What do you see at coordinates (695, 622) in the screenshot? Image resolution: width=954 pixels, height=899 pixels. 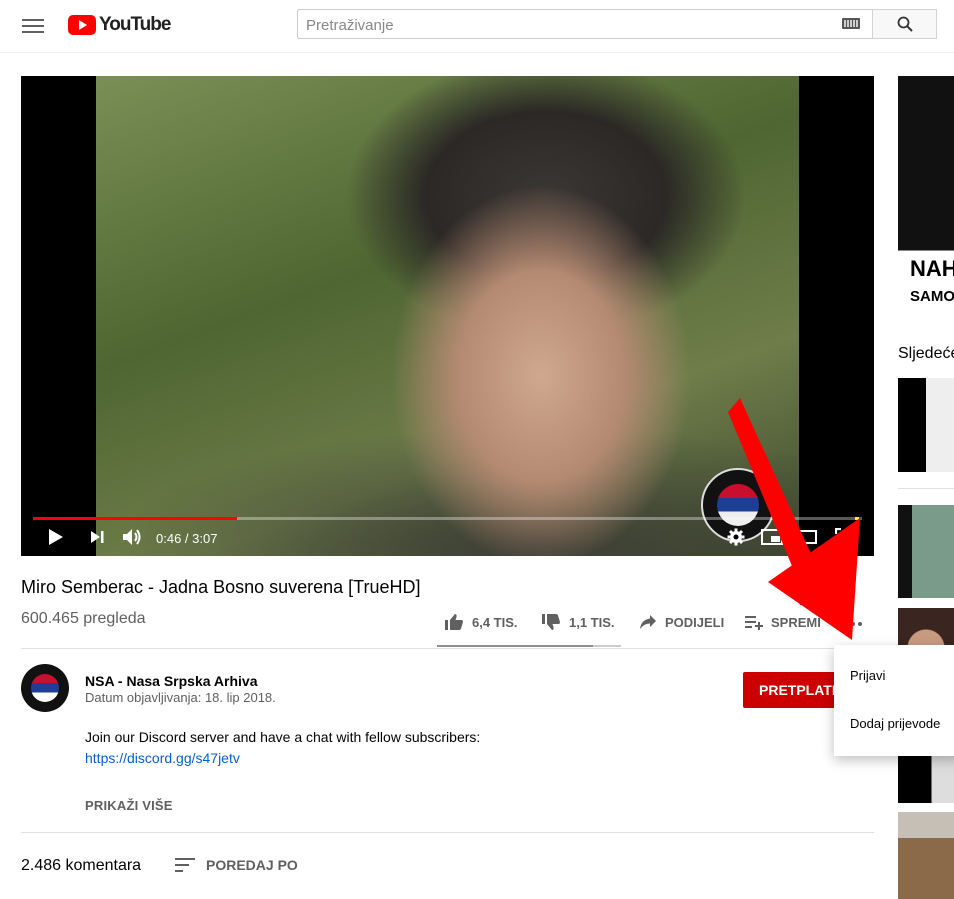 I see `share-label: PODIJELI` at bounding box center [695, 622].